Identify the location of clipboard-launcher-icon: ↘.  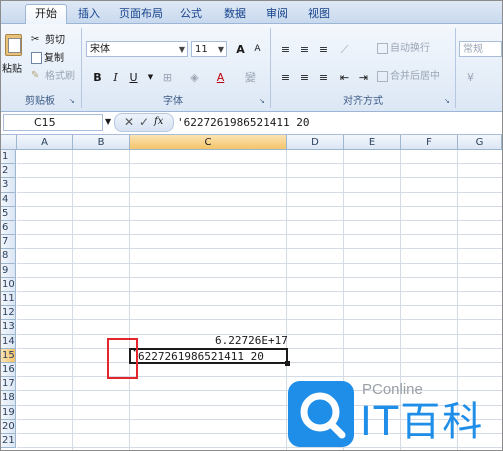
(73, 101).